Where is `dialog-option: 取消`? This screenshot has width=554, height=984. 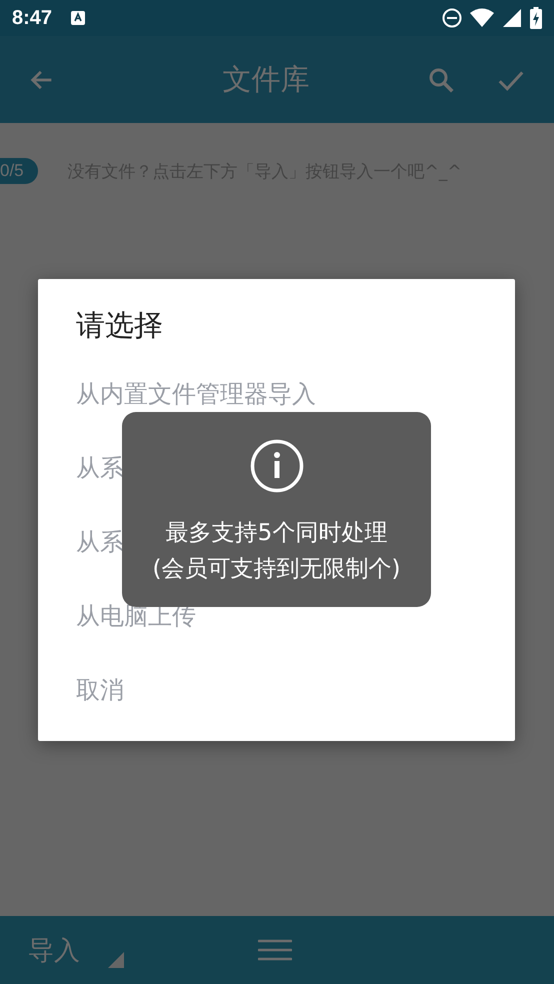 dialog-option: 取消 is located at coordinates (100, 690).